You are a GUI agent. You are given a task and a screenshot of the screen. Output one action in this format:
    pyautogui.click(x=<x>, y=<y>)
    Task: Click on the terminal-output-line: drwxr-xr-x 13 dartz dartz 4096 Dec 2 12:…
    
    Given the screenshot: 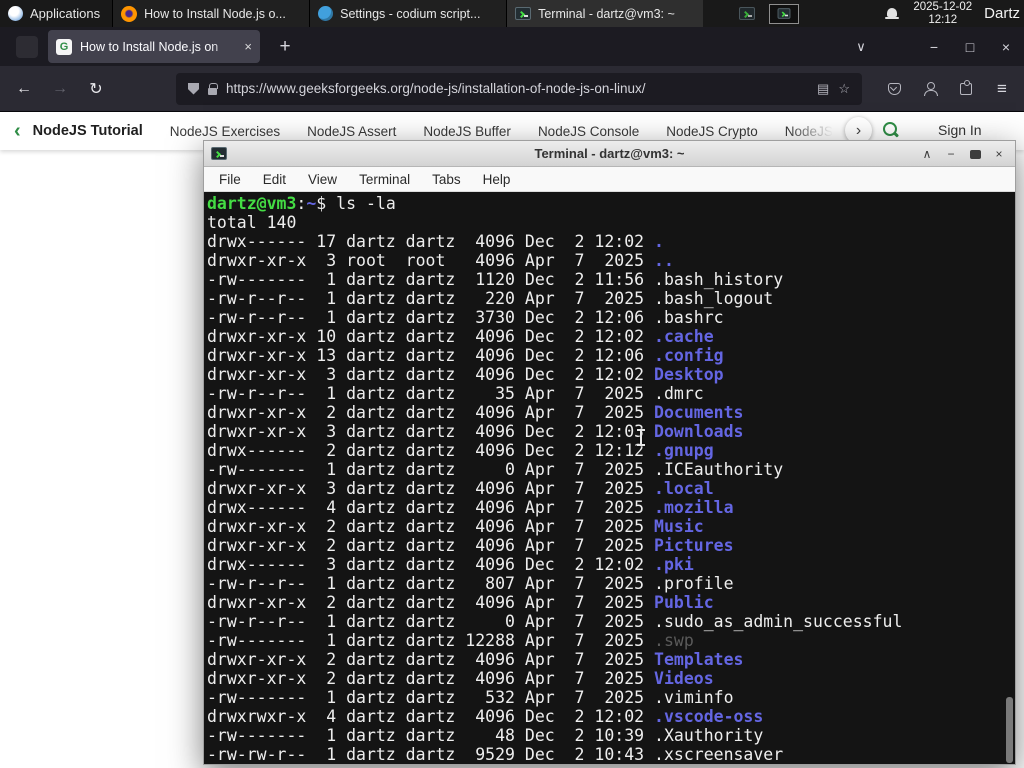 What is the action you would take?
    pyautogui.click(x=611, y=355)
    